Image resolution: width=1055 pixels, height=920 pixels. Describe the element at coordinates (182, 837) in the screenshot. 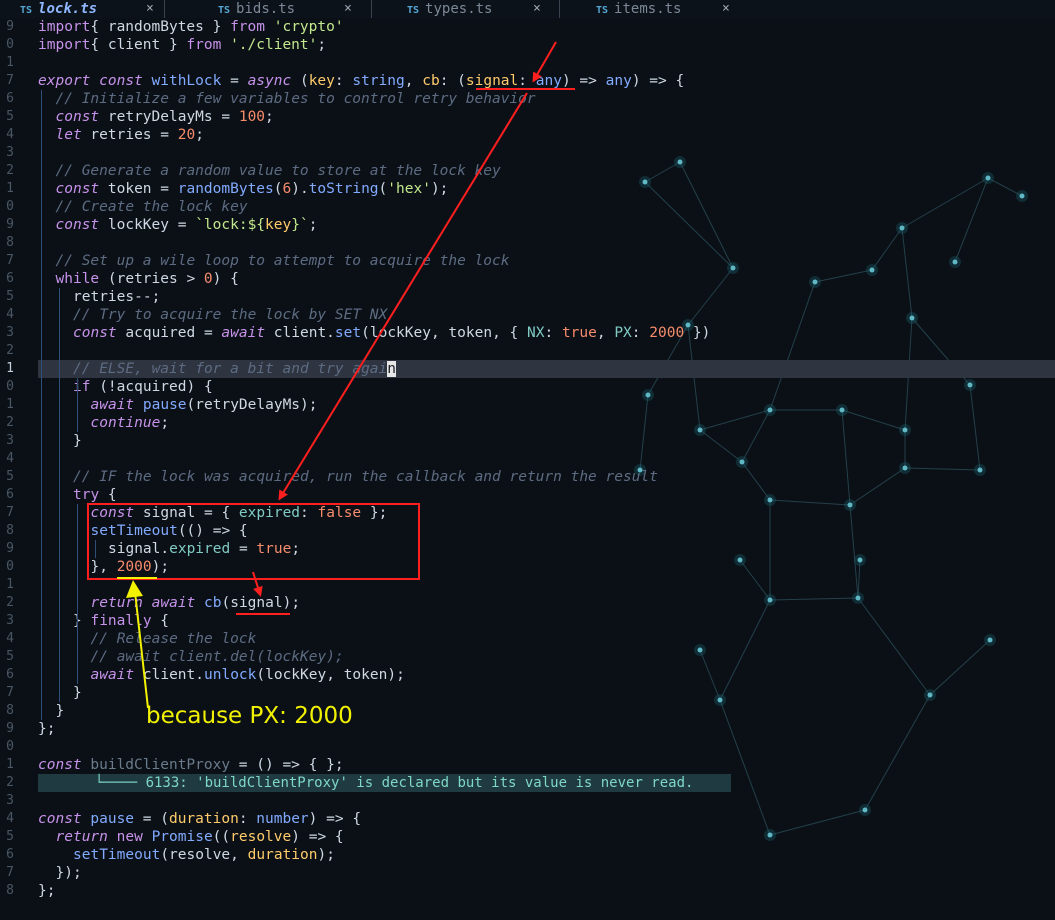

I see `code-token: Promise` at that location.